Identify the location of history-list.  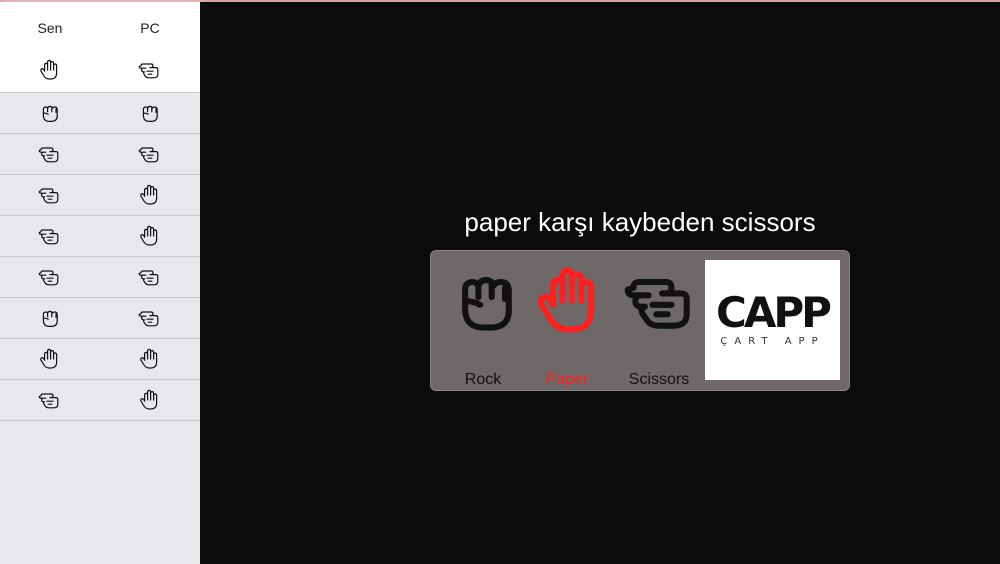
(100, 256).